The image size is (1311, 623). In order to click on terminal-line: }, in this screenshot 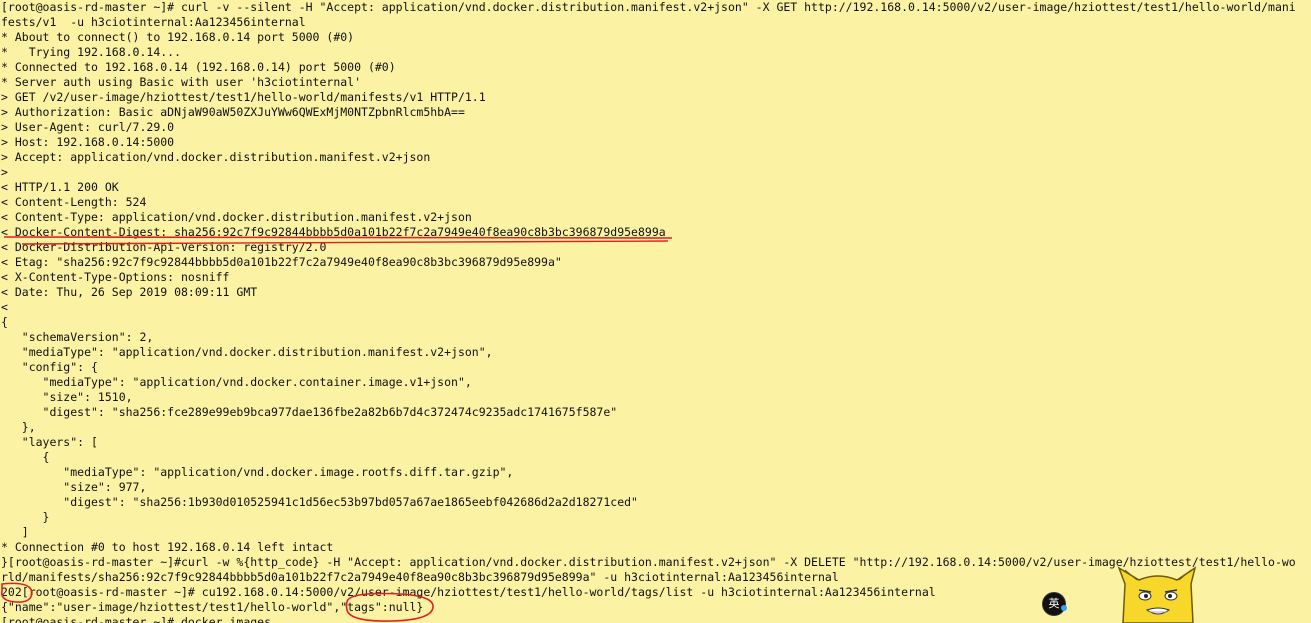, I will do `click(18, 427)`.